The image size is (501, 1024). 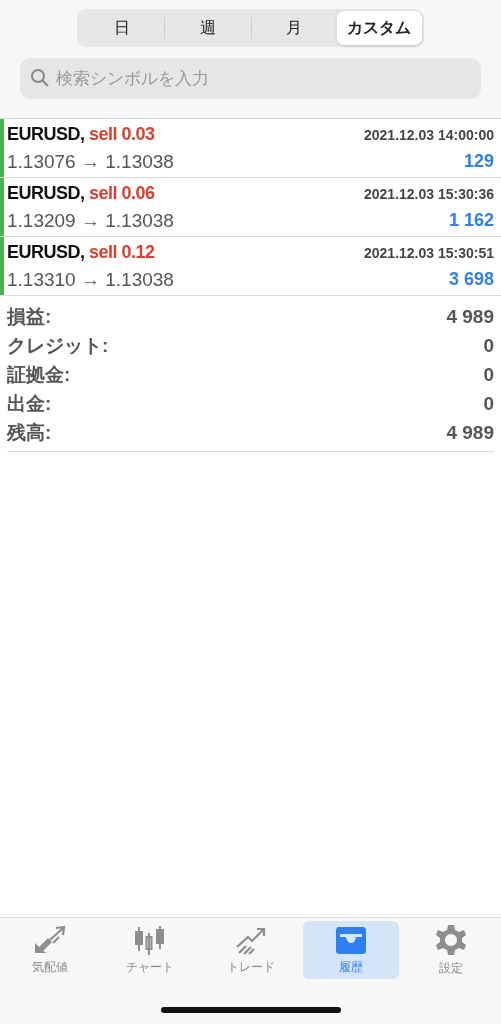 What do you see at coordinates (50, 939) in the screenshot?
I see `arrows-icon` at bounding box center [50, 939].